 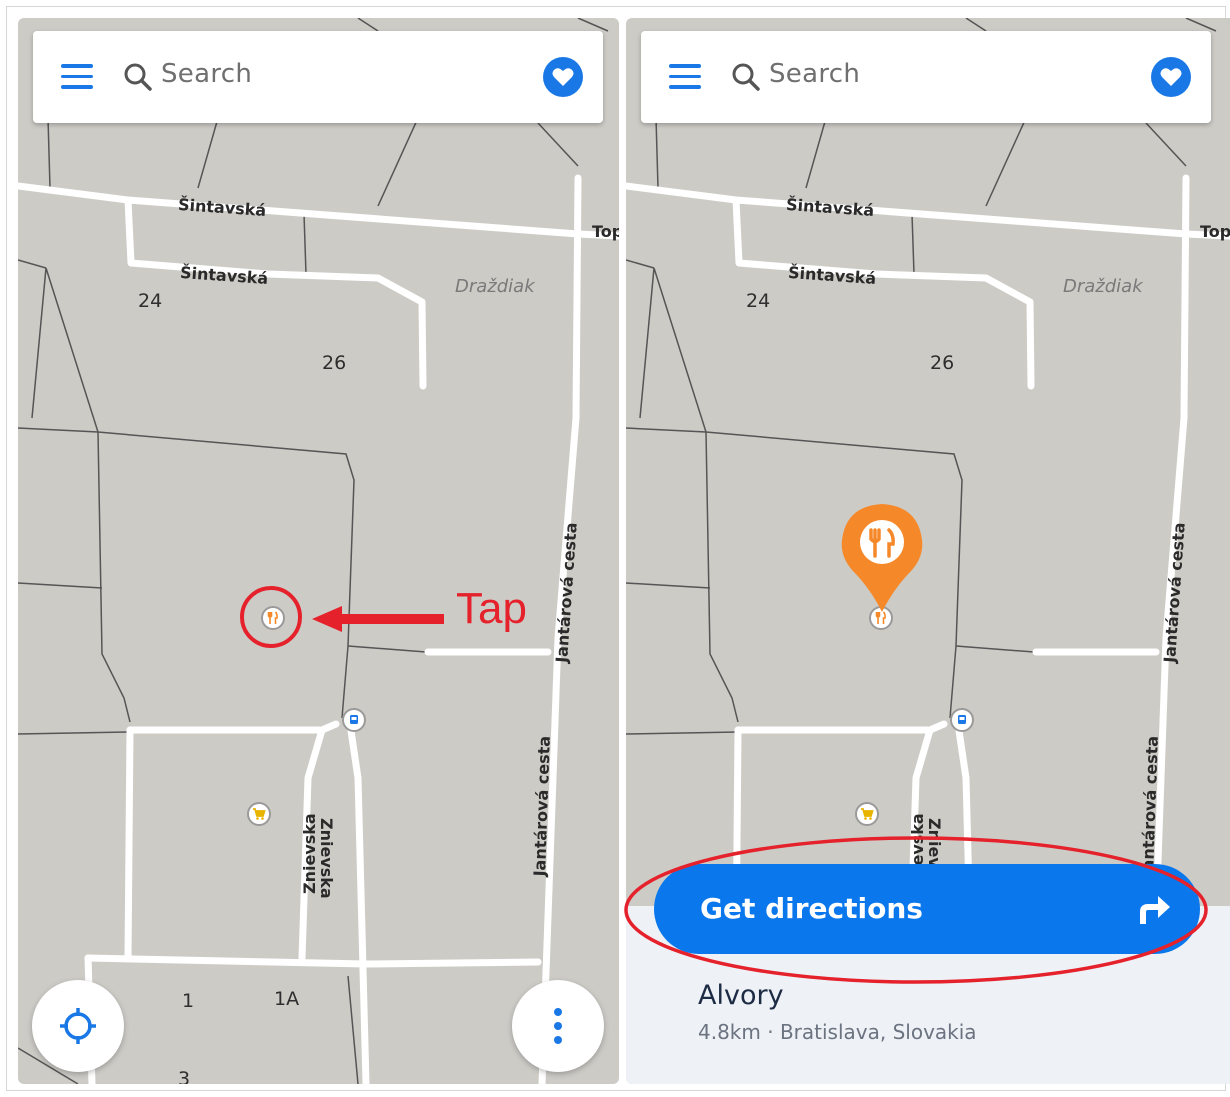 I want to click on tap-annotation-label: Tap, so click(x=491, y=608).